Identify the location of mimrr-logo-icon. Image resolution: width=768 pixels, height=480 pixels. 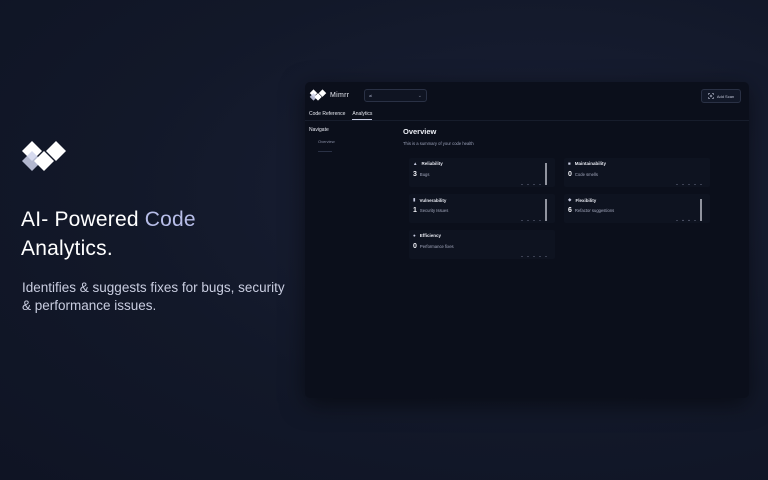
(44, 156).